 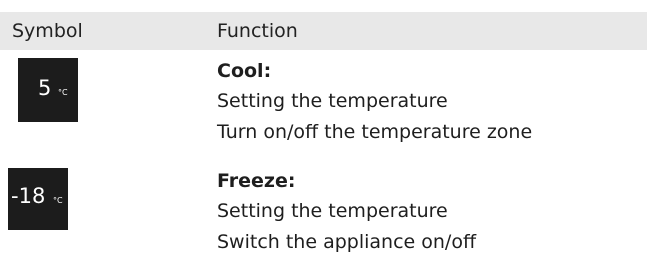 I want to click on display-value: 5, so click(x=45, y=88).